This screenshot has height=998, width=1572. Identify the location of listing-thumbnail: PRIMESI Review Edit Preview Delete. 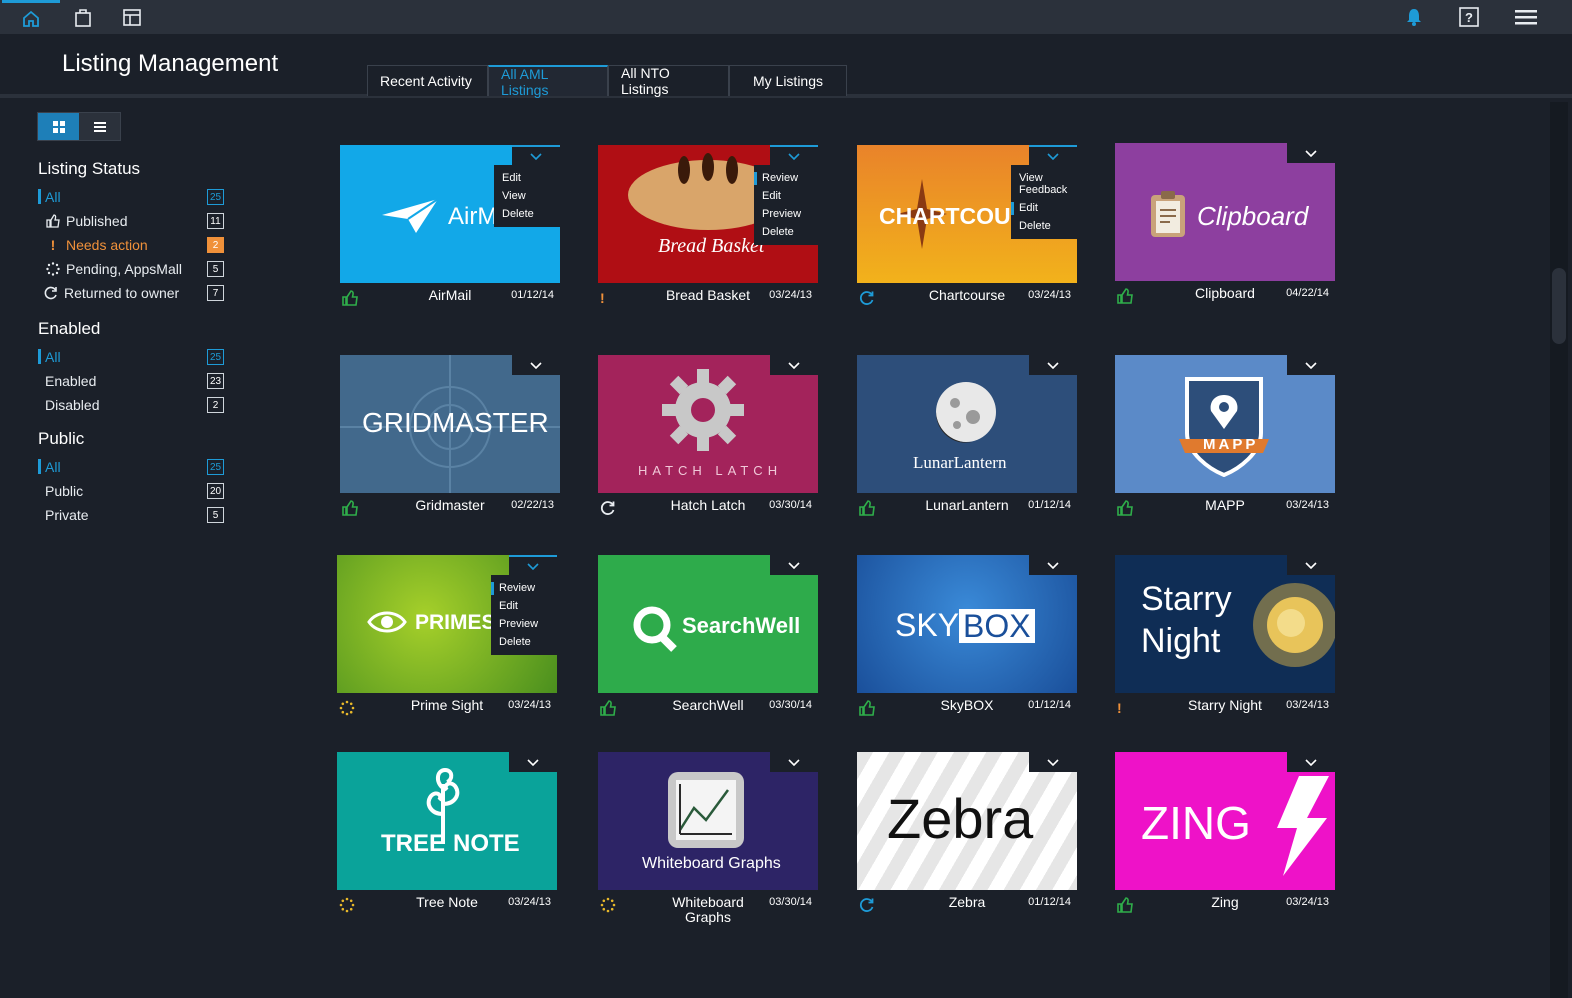
(447, 624).